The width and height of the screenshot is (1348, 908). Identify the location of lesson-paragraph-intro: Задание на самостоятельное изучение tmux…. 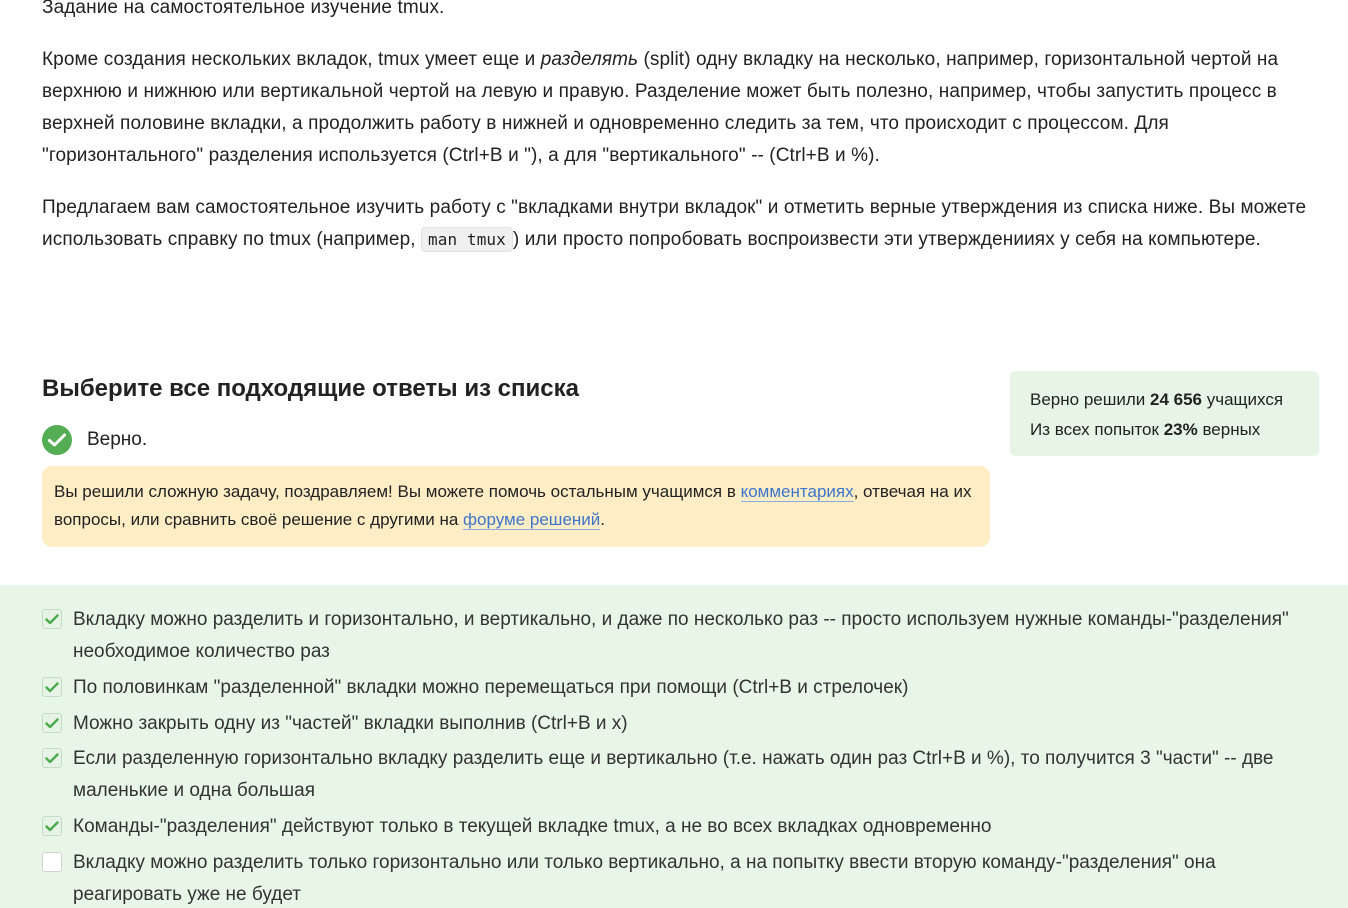
(243, 9).